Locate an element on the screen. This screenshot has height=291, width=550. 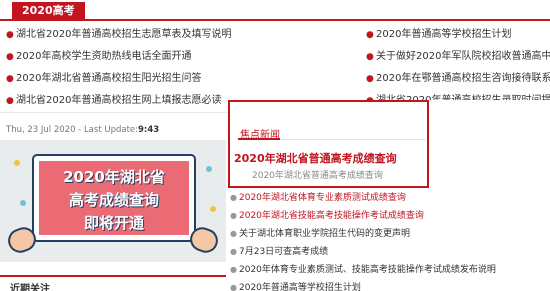
title-accent is located at coordinates (259, 139).